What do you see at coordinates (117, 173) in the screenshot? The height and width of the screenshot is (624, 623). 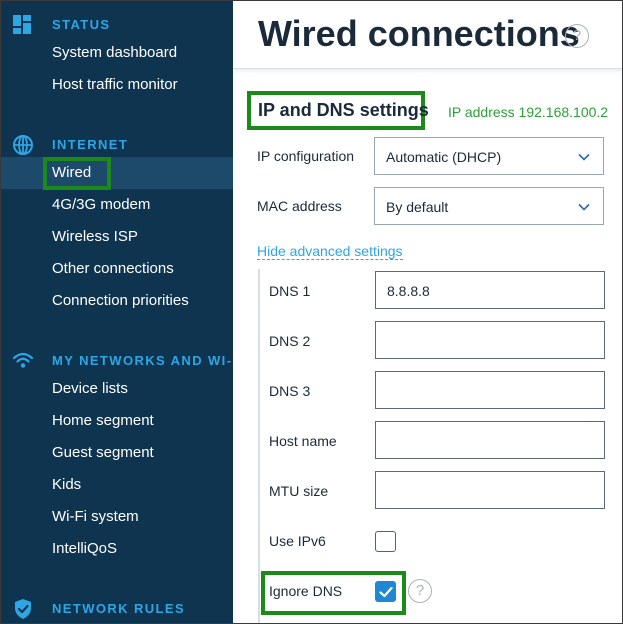 I see `sidebar-item-wired: Wired` at bounding box center [117, 173].